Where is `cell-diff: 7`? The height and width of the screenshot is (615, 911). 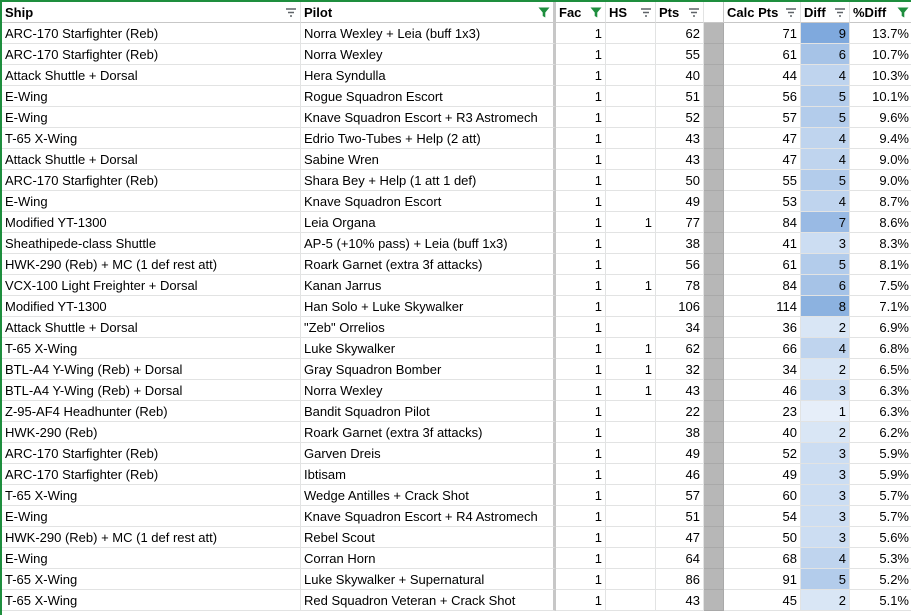 cell-diff: 7 is located at coordinates (825, 222).